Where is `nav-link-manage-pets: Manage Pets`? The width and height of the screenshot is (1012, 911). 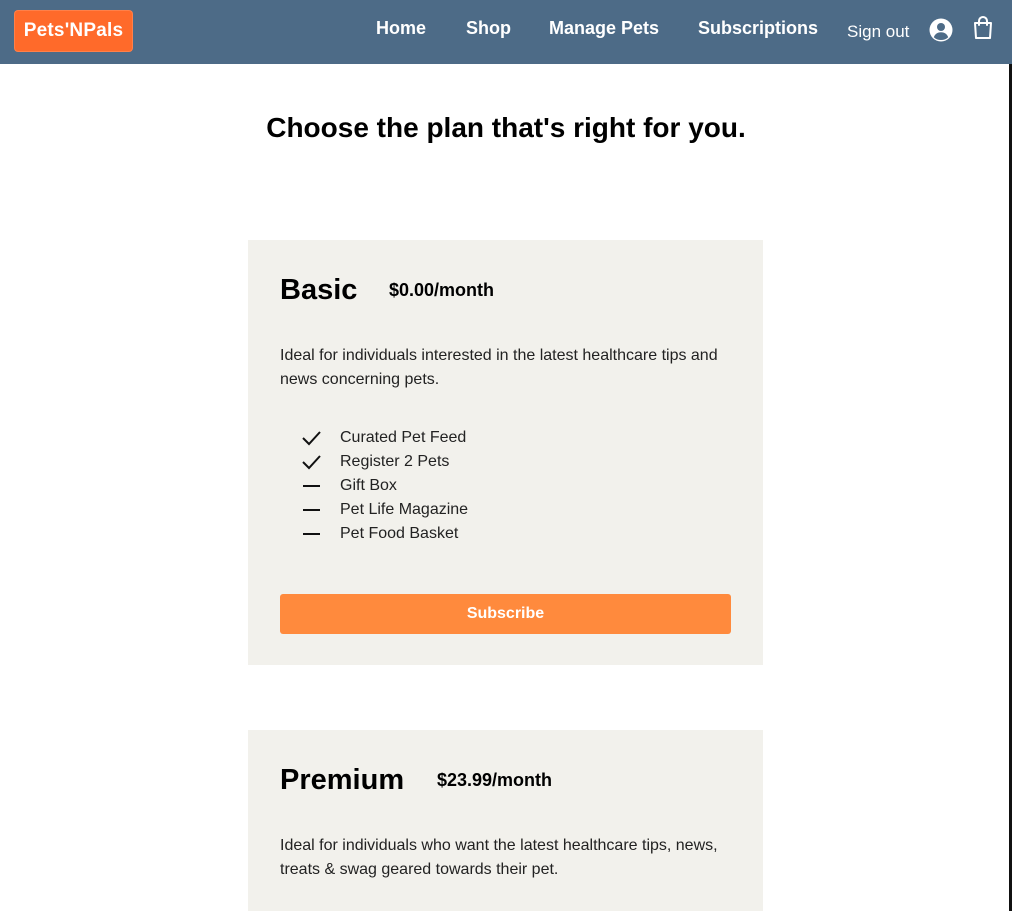 nav-link-manage-pets: Manage Pets is located at coordinates (604, 28).